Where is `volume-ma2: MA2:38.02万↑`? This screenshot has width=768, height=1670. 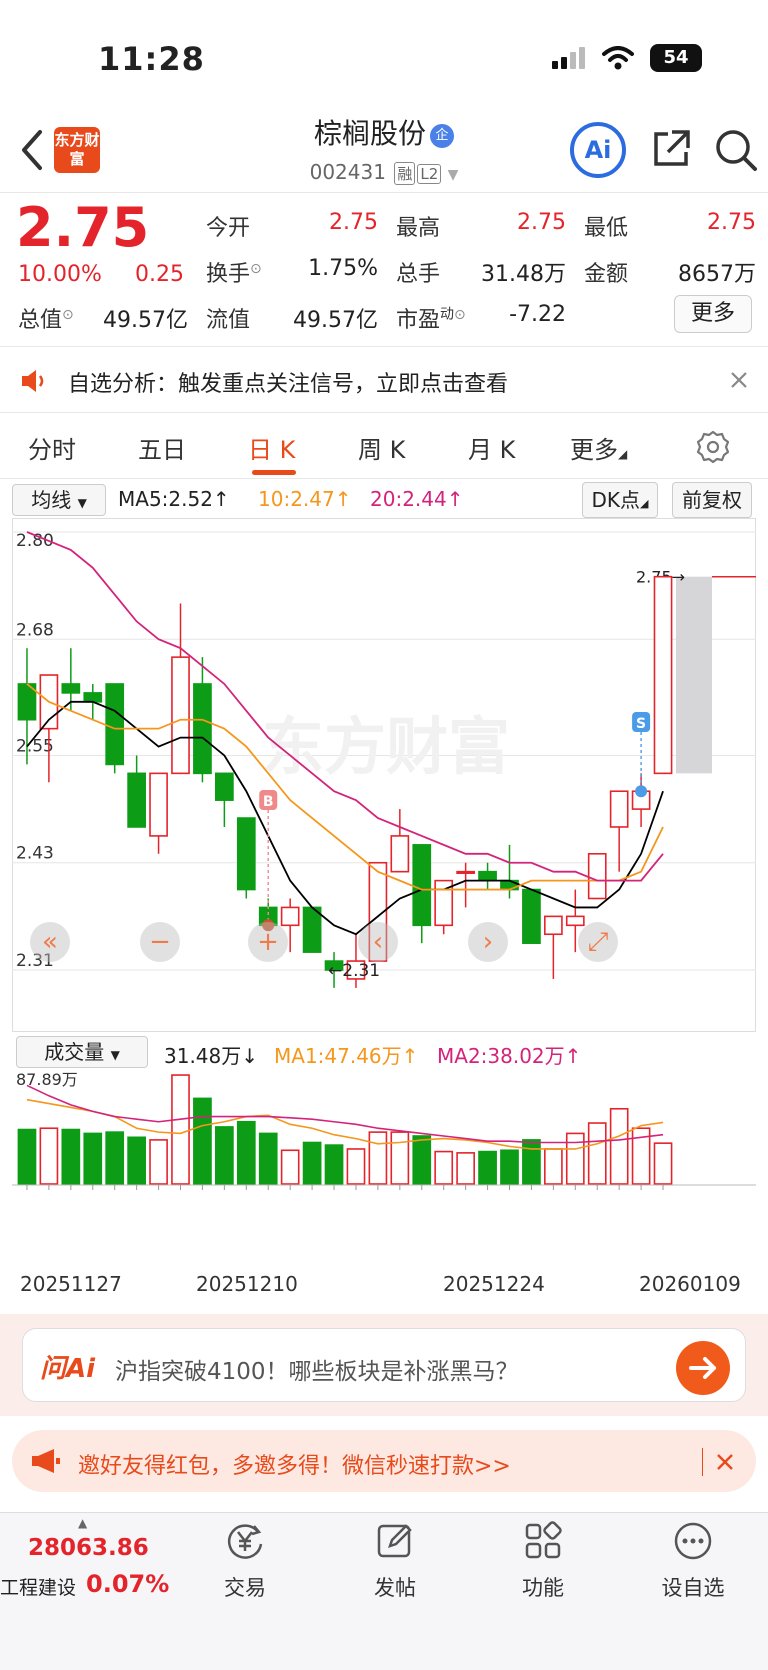
volume-ma2: MA2:38.02万↑ is located at coordinates (509, 1056).